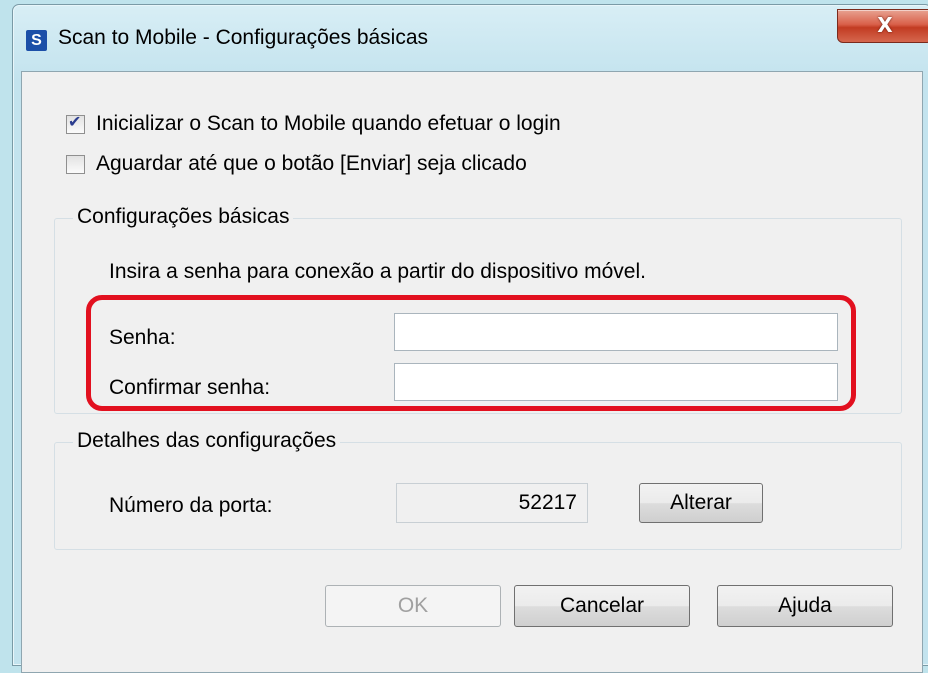  What do you see at coordinates (36, 40) in the screenshot?
I see `app-icon: S` at bounding box center [36, 40].